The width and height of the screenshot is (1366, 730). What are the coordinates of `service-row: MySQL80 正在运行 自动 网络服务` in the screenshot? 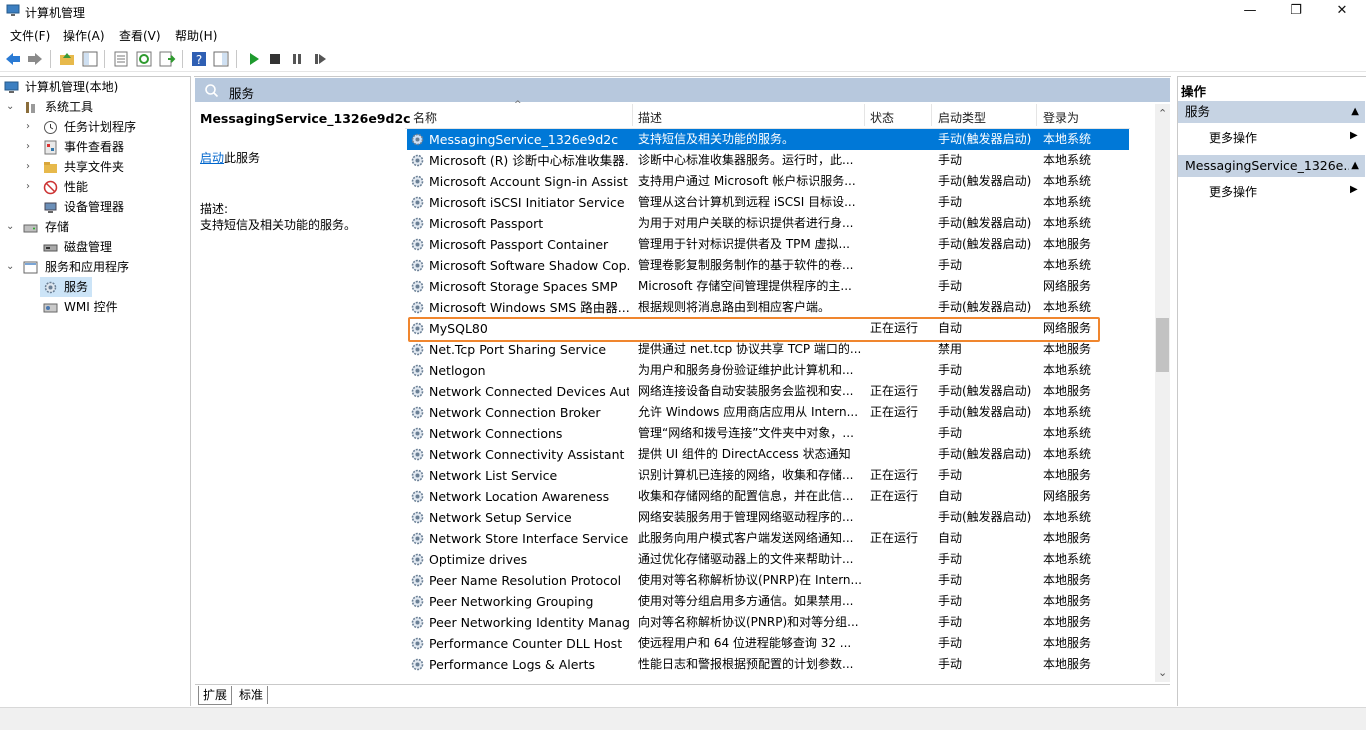 It's located at (768, 328).